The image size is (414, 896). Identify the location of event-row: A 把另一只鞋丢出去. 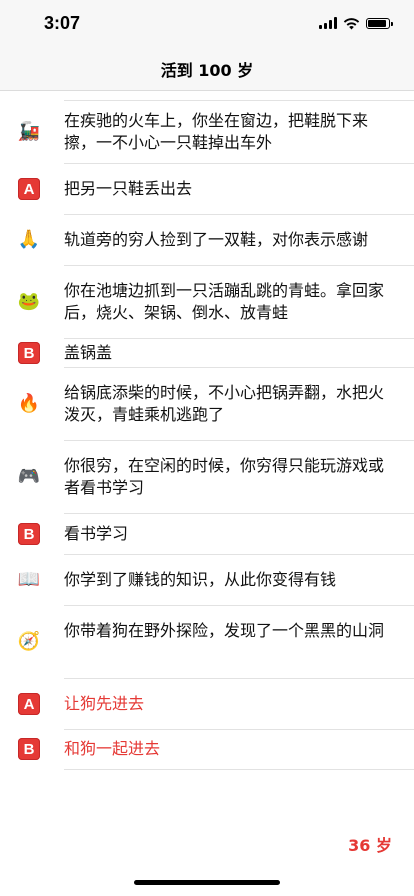
(207, 188).